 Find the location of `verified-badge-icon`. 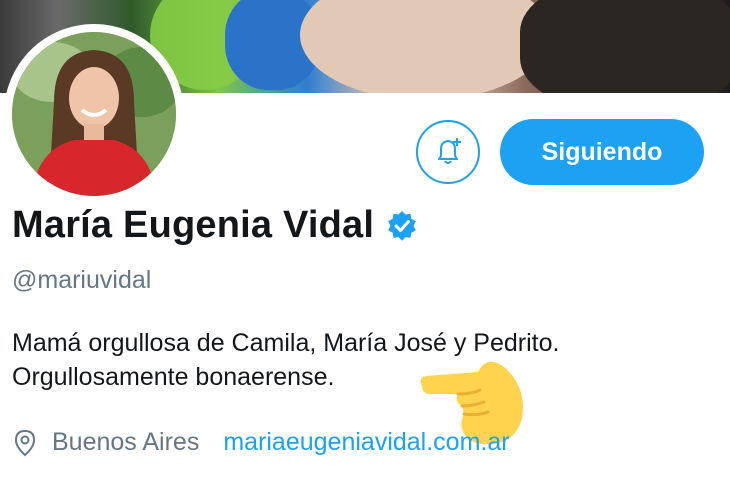

verified-badge-icon is located at coordinates (402, 225).